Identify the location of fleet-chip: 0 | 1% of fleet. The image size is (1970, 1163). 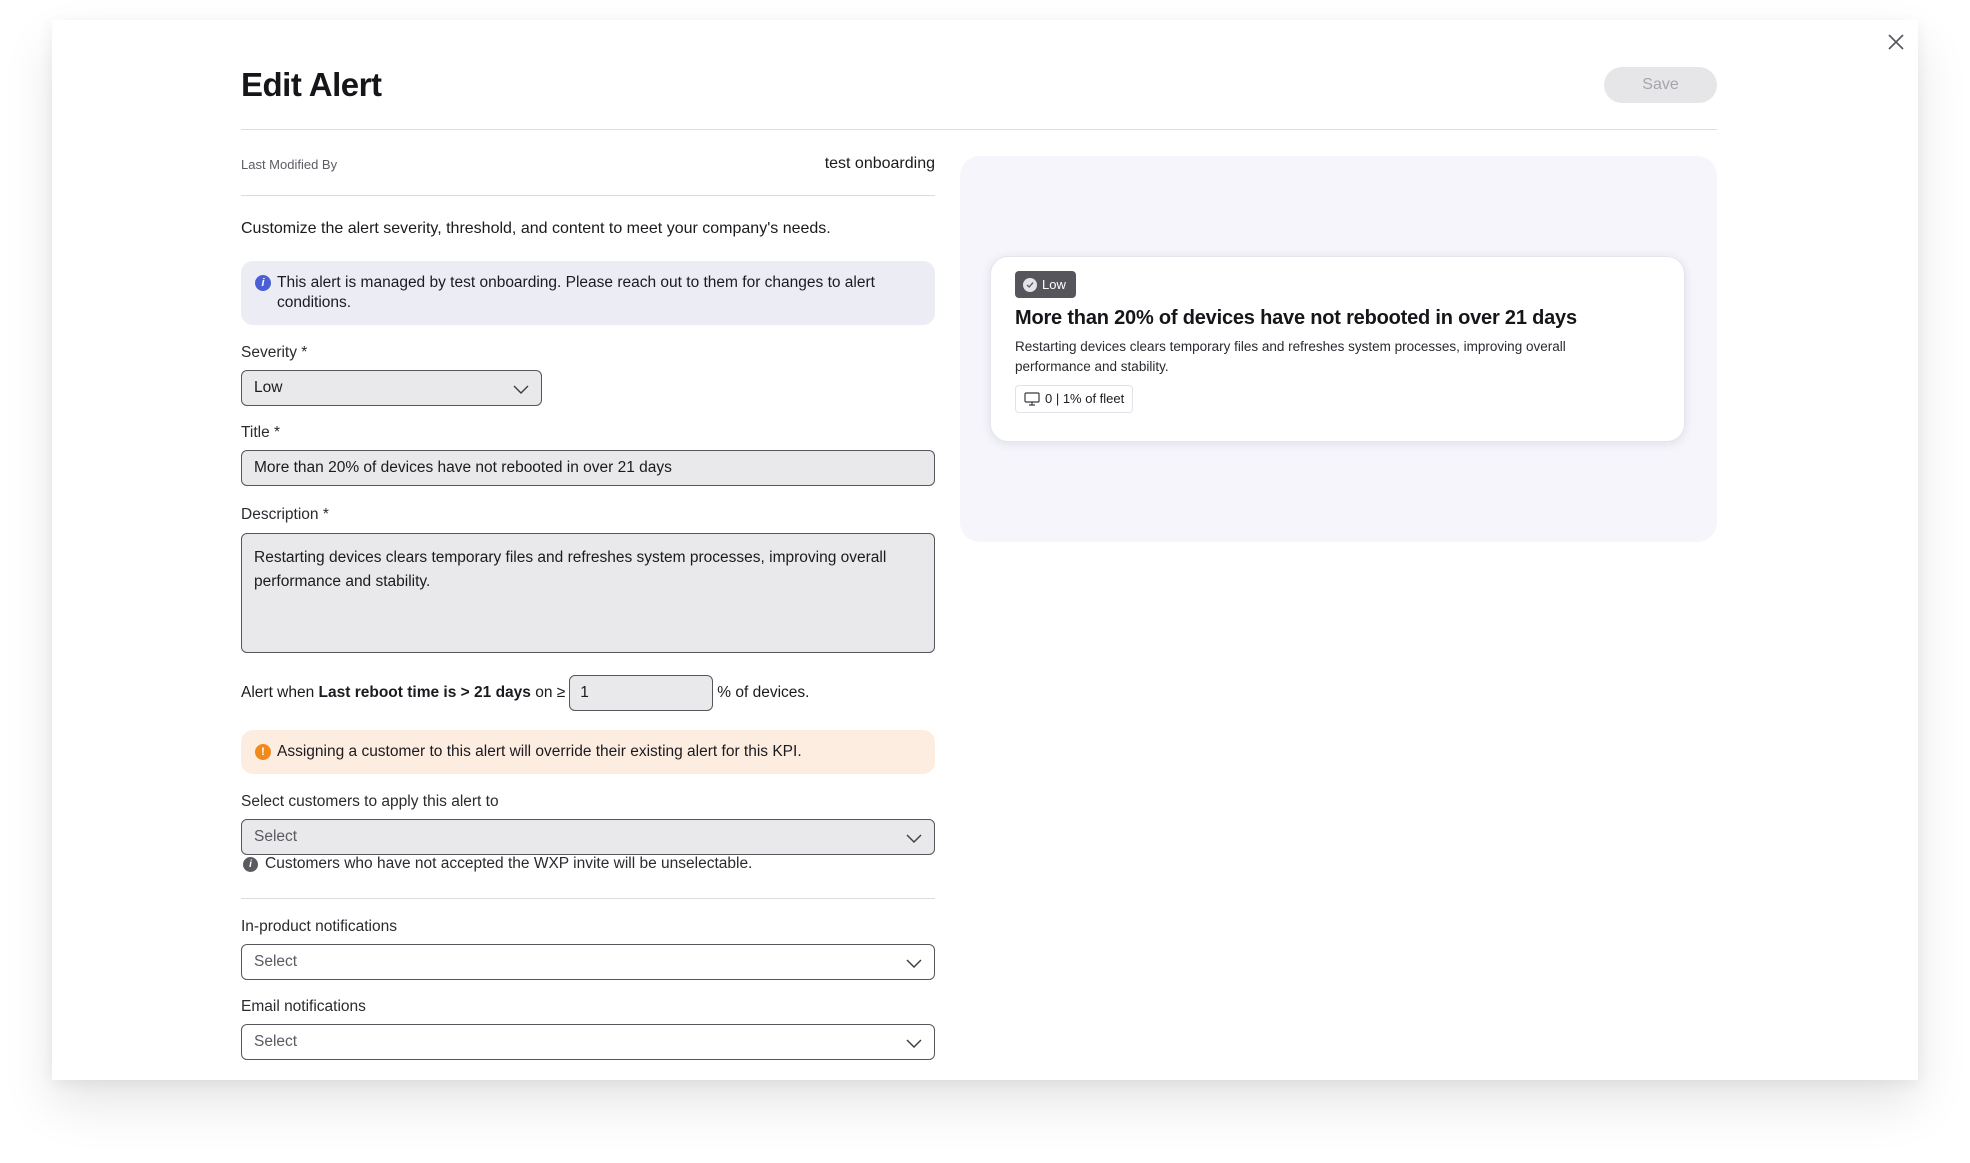
(1074, 399).